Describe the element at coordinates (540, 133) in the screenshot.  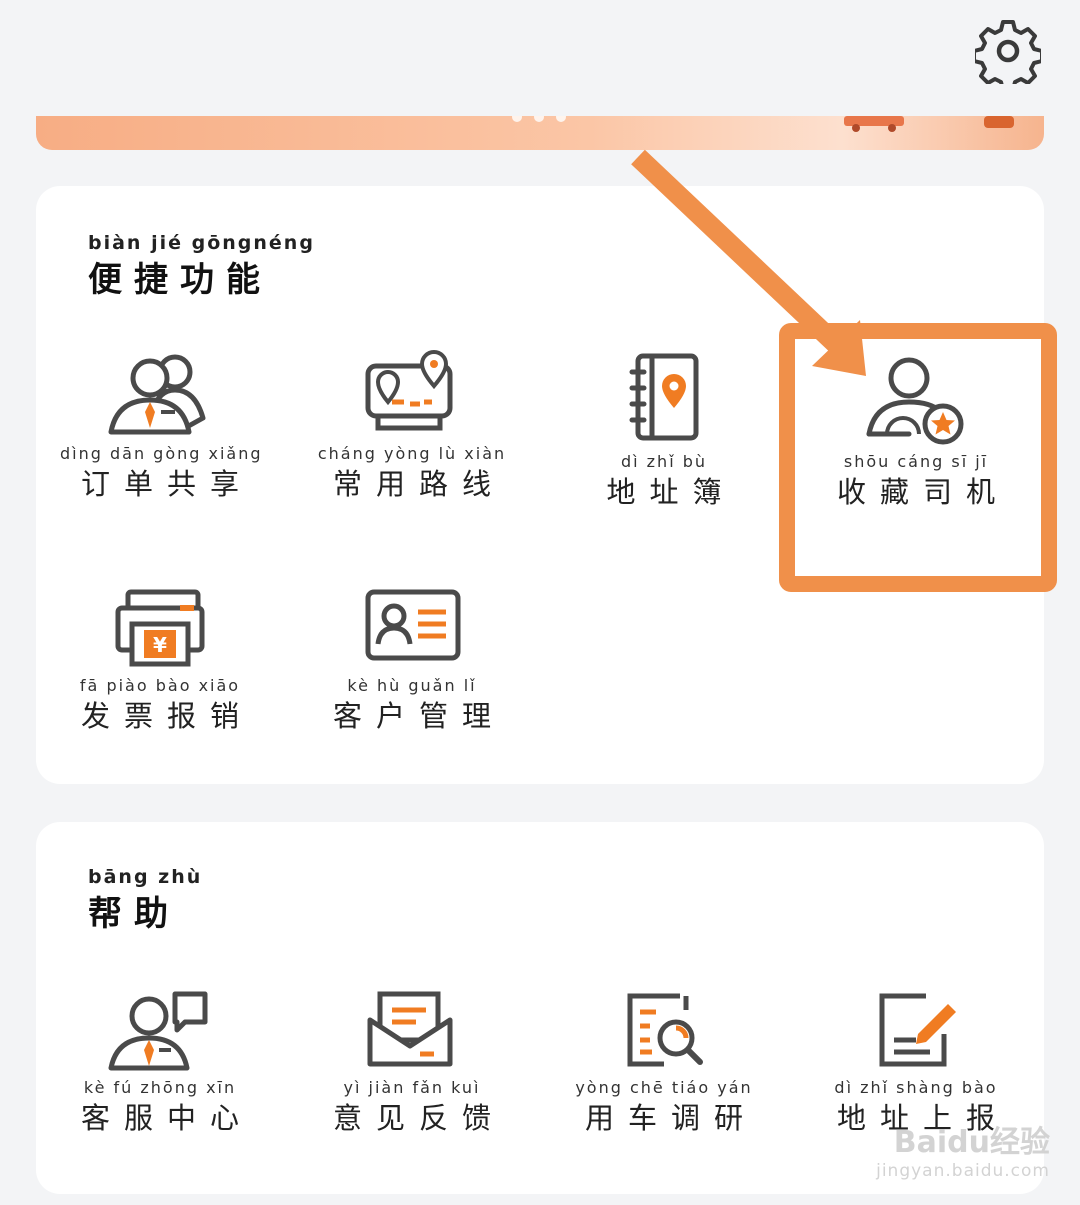
I see `promo-banner` at that location.